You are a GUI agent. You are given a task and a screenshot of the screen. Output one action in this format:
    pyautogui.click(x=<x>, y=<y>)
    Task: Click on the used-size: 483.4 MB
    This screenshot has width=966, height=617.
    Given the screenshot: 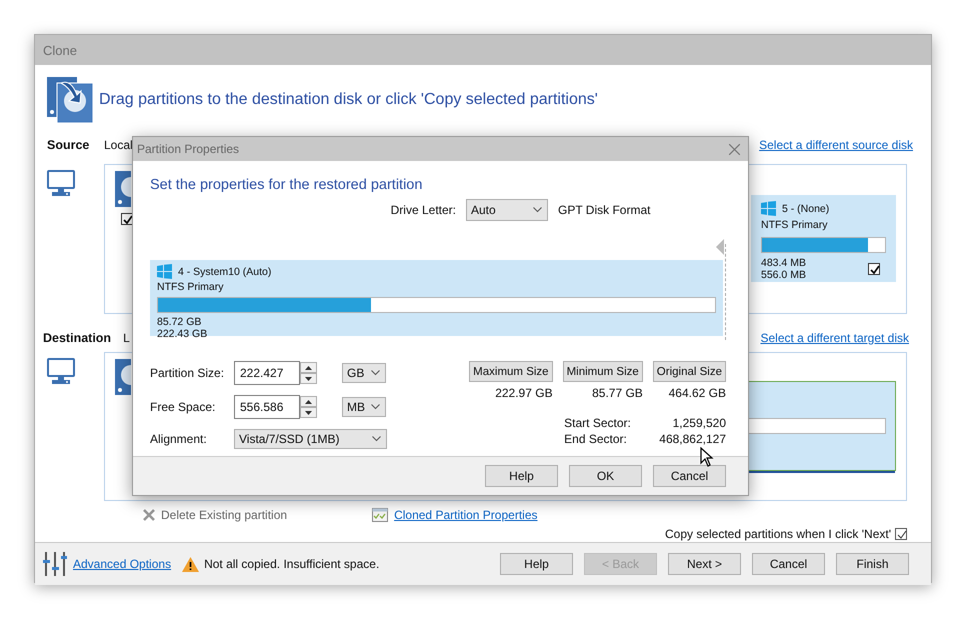 What is the action you would take?
    pyautogui.click(x=784, y=263)
    